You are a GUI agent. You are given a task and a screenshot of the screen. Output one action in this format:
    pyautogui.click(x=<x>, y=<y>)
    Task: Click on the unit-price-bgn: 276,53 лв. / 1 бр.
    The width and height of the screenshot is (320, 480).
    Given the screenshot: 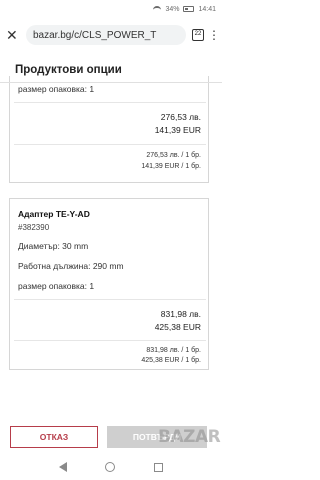 What is the action you would take?
    pyautogui.click(x=173, y=155)
    